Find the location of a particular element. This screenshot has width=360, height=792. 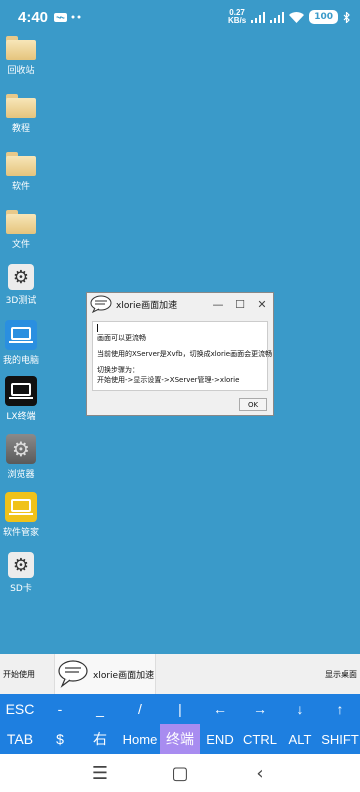

navigation-bar: ☰ ▢ ‹ is located at coordinates (180, 773).